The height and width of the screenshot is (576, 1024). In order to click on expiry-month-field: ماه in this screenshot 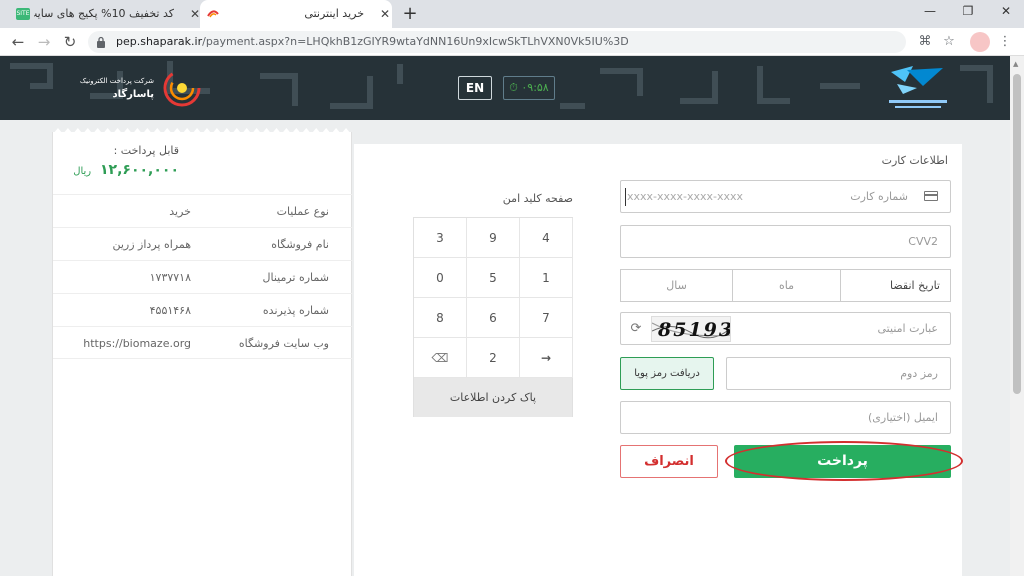, I will do `click(786, 285)`.